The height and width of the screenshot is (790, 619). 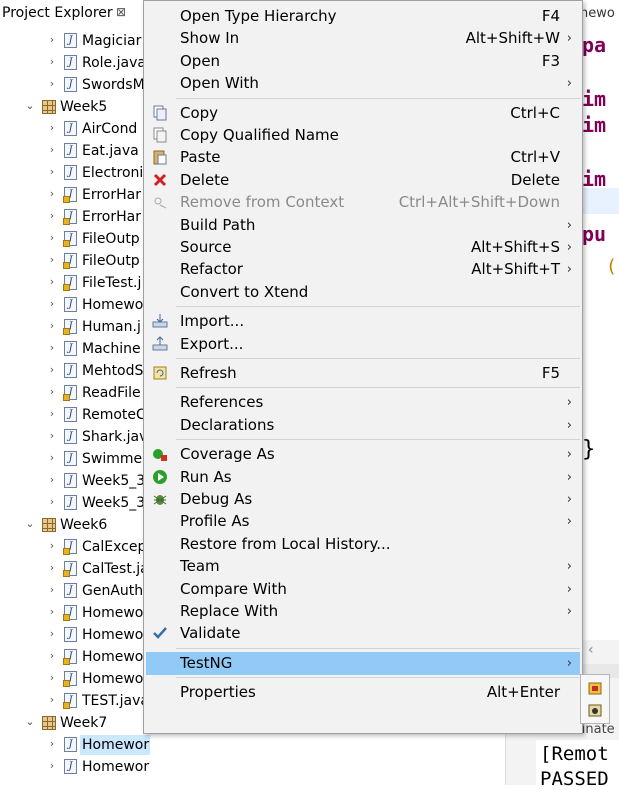 What do you see at coordinates (75, 525) in the screenshot?
I see `tree-package-row: ⌄ Week6` at bounding box center [75, 525].